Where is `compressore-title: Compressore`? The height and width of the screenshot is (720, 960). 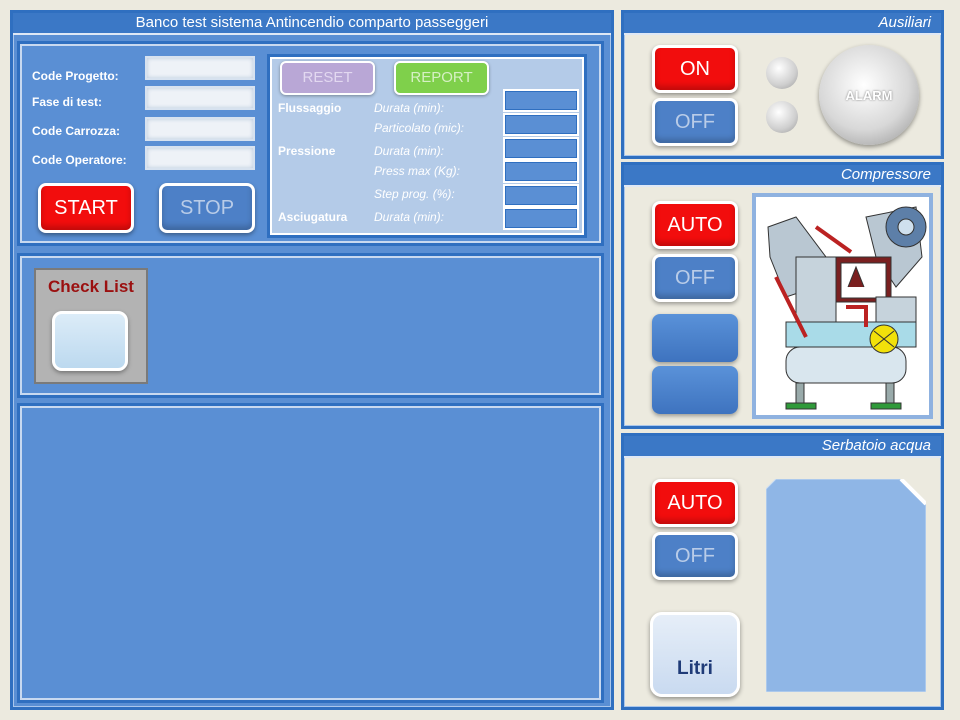
compressore-title: Compressore is located at coordinates (782, 176).